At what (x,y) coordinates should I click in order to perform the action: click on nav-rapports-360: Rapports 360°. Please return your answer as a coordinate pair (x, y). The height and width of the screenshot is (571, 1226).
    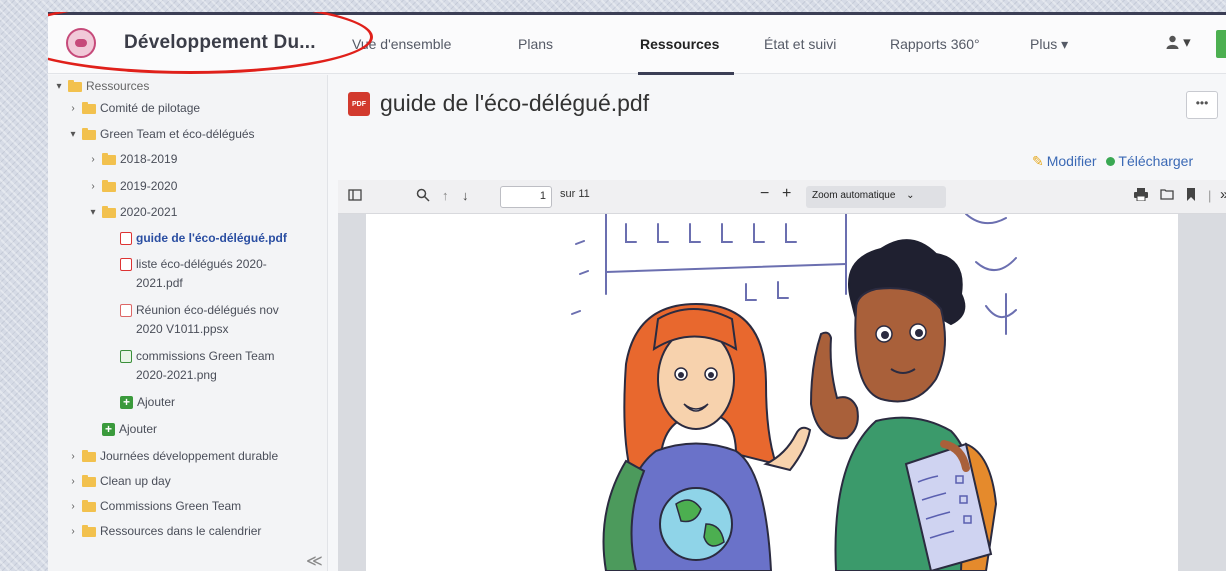
    Looking at the image, I should click on (935, 44).